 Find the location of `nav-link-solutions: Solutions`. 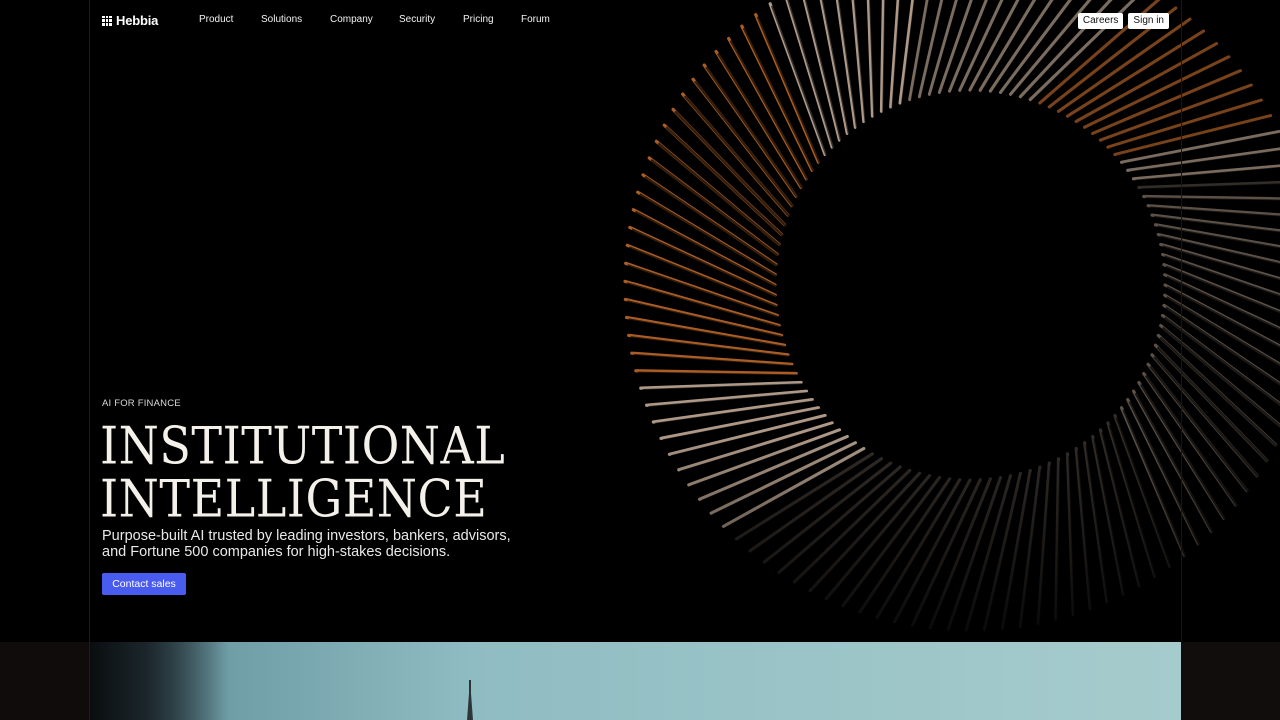

nav-link-solutions: Solutions is located at coordinates (295, 19).